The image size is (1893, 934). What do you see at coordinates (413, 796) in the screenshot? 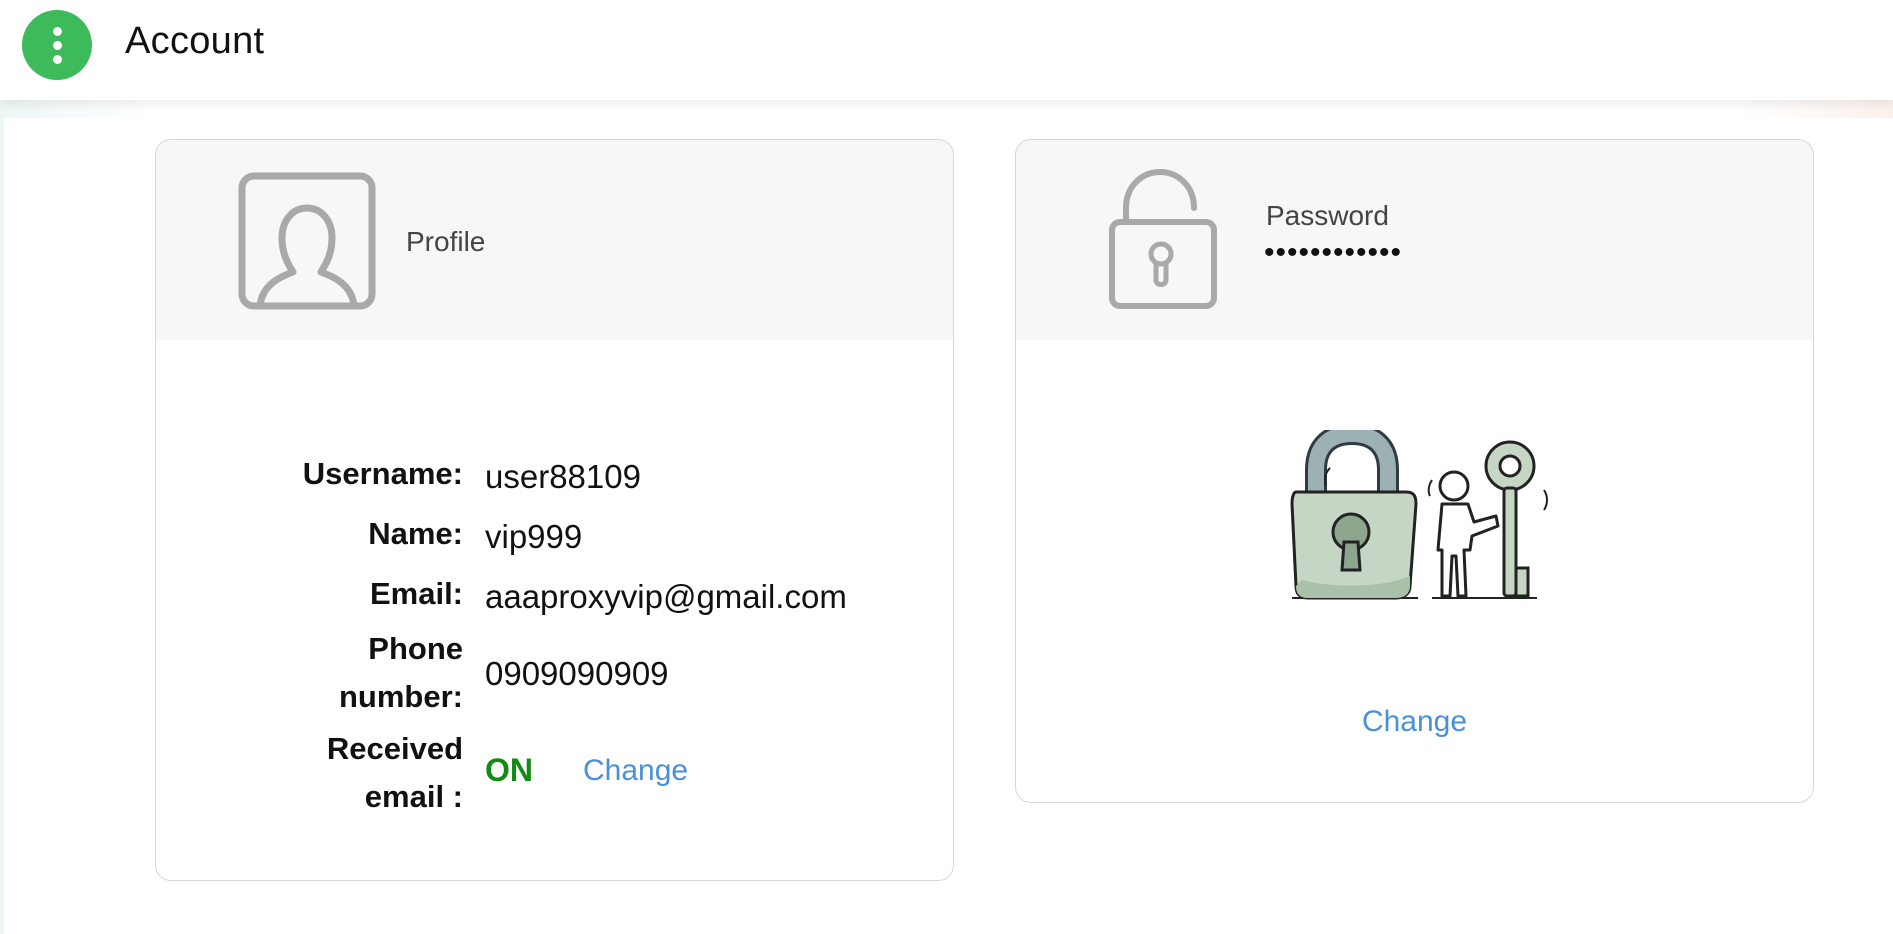
I see `received-email-label-line2: email :` at bounding box center [413, 796].